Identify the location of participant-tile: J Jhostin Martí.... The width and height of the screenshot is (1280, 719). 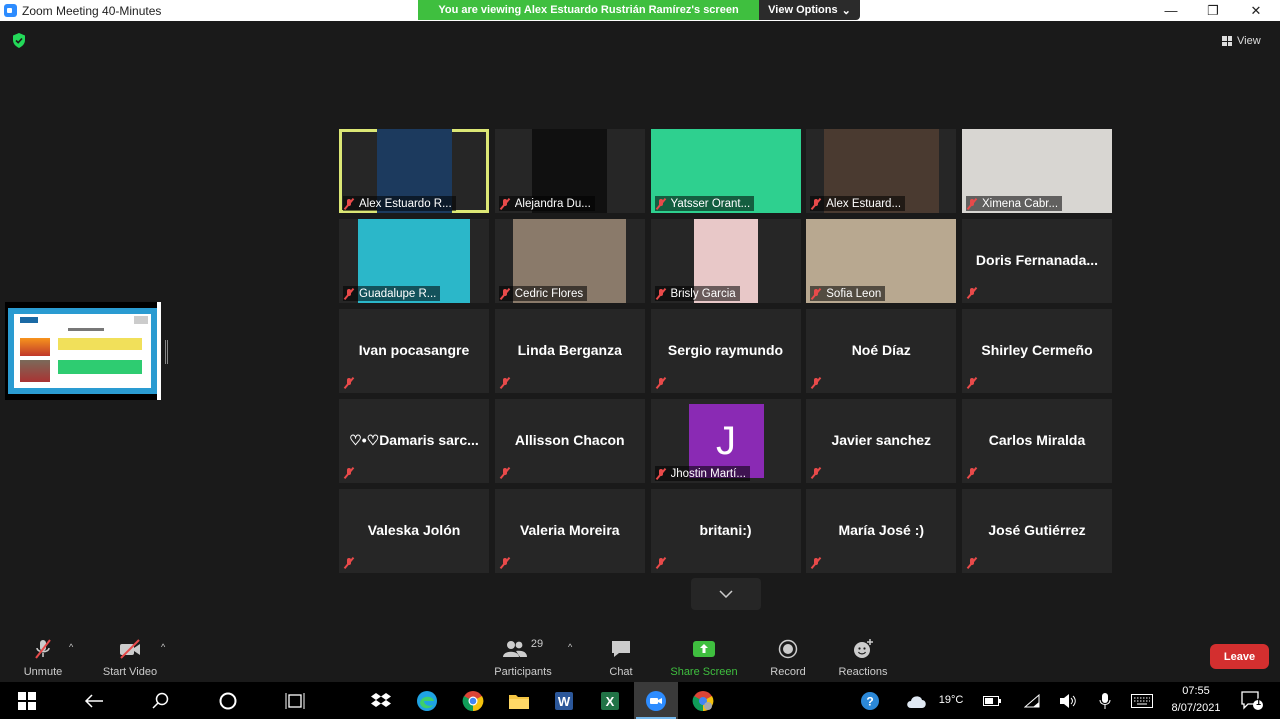
(725, 441).